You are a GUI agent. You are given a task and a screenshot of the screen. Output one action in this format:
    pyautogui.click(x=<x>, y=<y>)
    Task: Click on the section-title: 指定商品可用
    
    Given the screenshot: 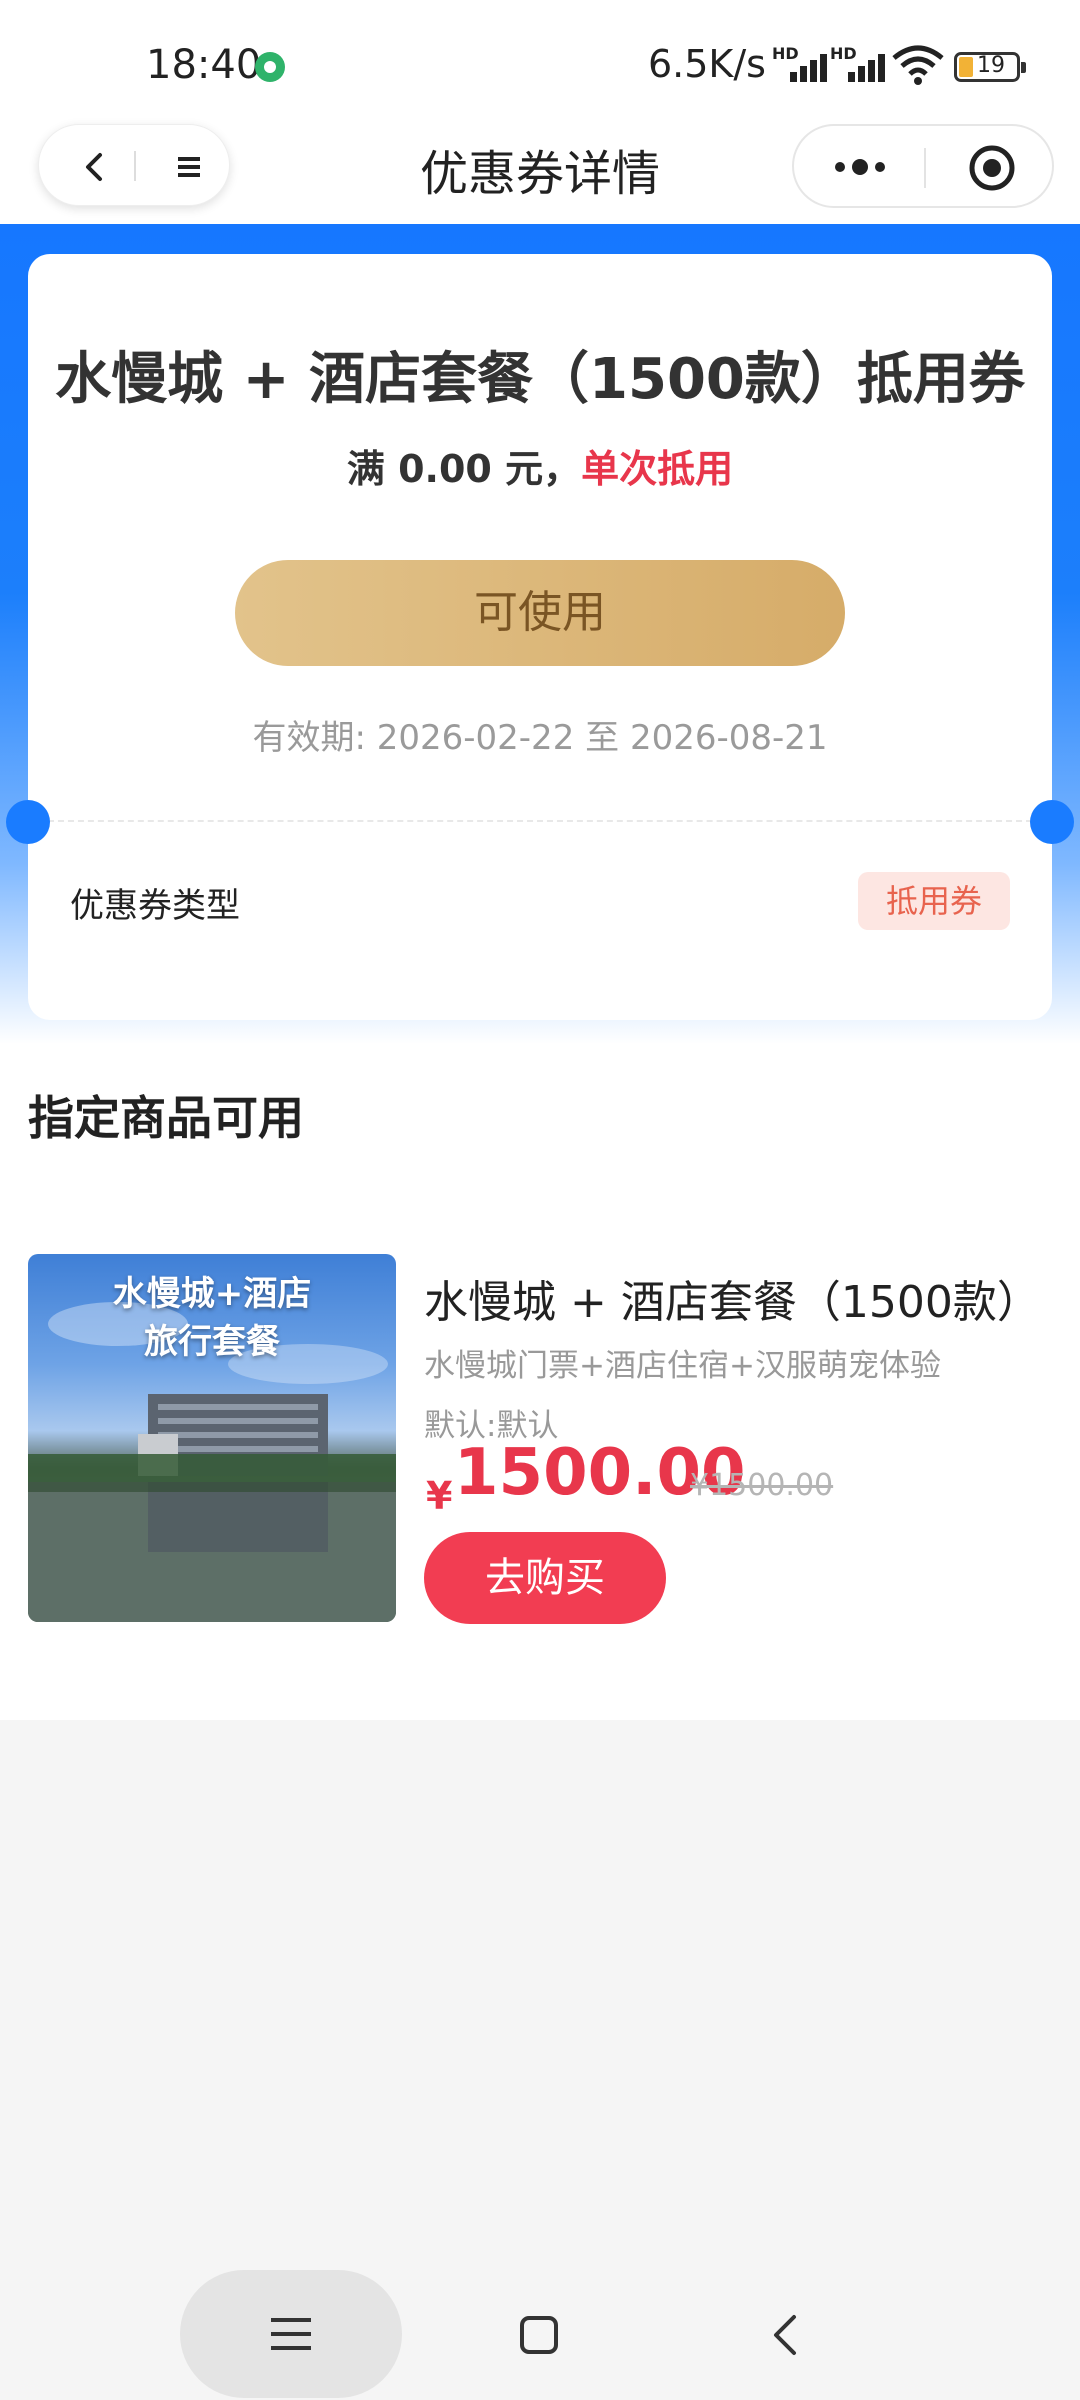 What is the action you would take?
    pyautogui.click(x=166, y=1118)
    